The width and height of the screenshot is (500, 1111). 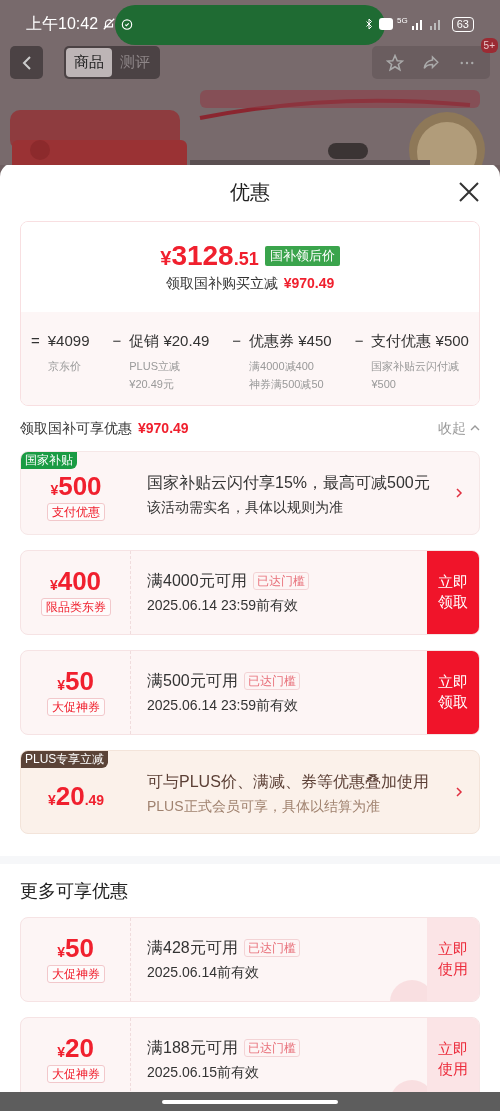 What do you see at coordinates (245, 507) in the screenshot?
I see `offer-detail: 该活动需实名，具体以规则为准` at bounding box center [245, 507].